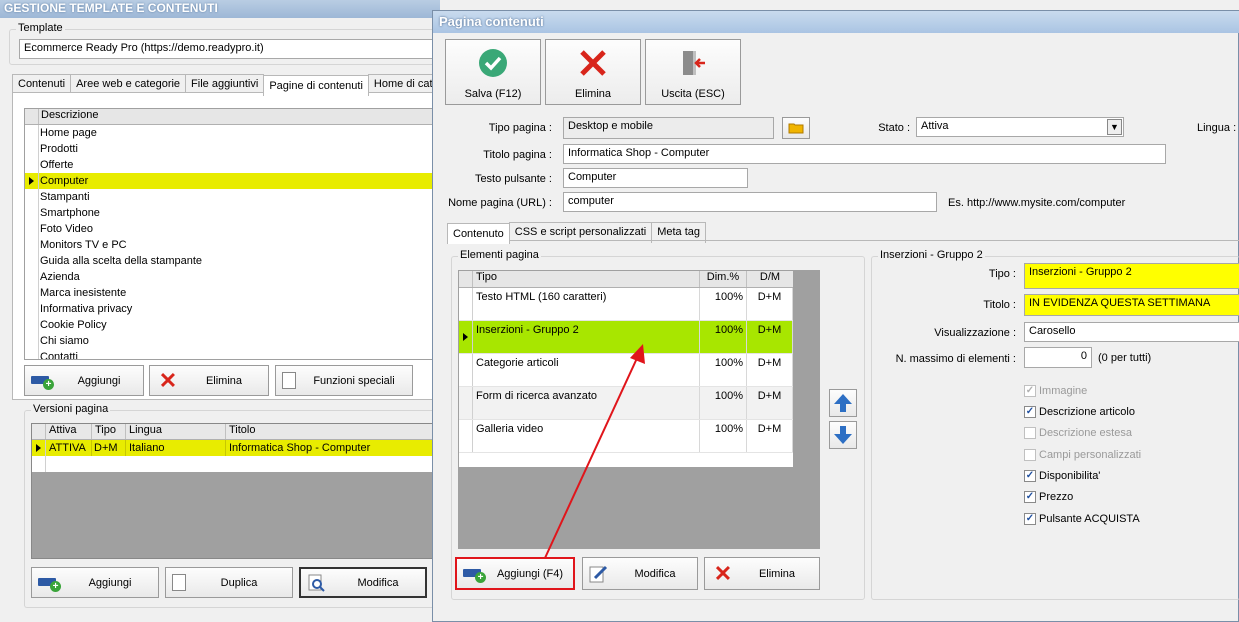 This screenshot has width=1239, height=622. I want to click on annotation-arrow, so click(594, 451).